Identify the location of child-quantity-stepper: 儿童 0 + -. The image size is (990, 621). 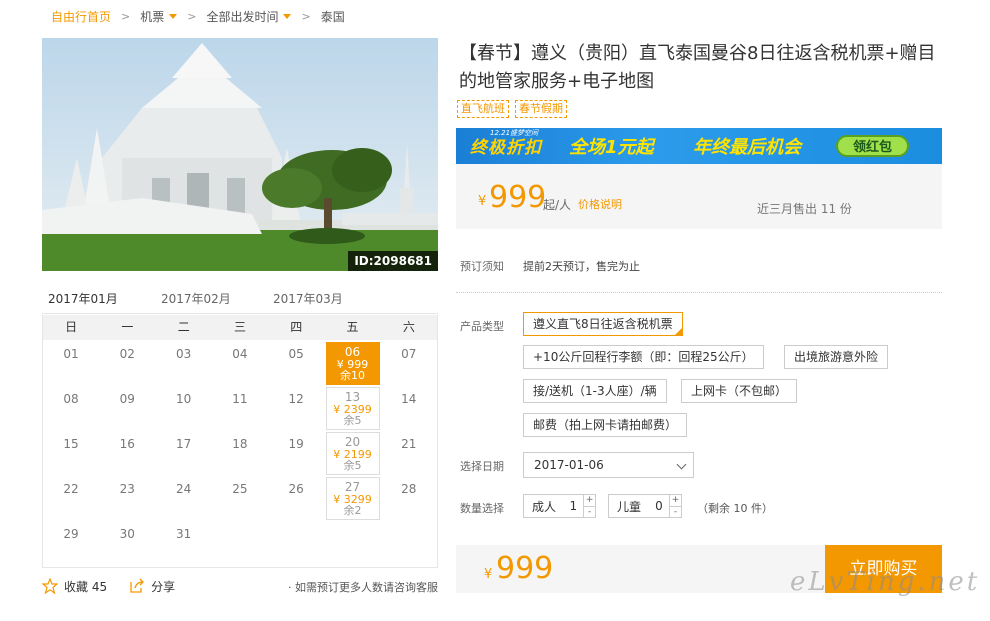
(645, 506).